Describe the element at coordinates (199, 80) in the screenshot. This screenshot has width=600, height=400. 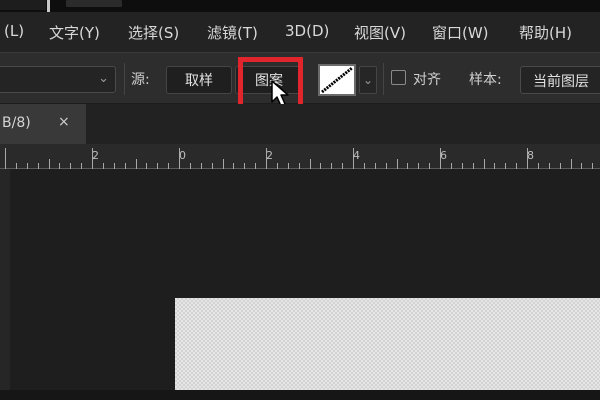
I see `sample-button: 取样` at that location.